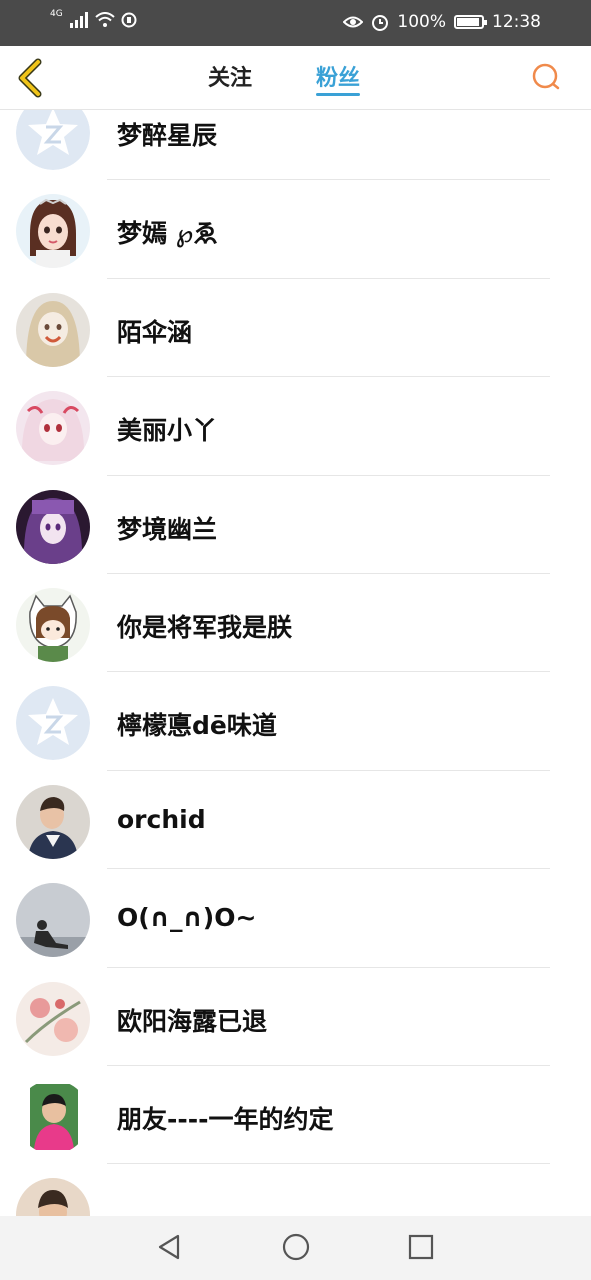  Describe the element at coordinates (295, 426) in the screenshot. I see `list-item: 美丽小丫` at that location.